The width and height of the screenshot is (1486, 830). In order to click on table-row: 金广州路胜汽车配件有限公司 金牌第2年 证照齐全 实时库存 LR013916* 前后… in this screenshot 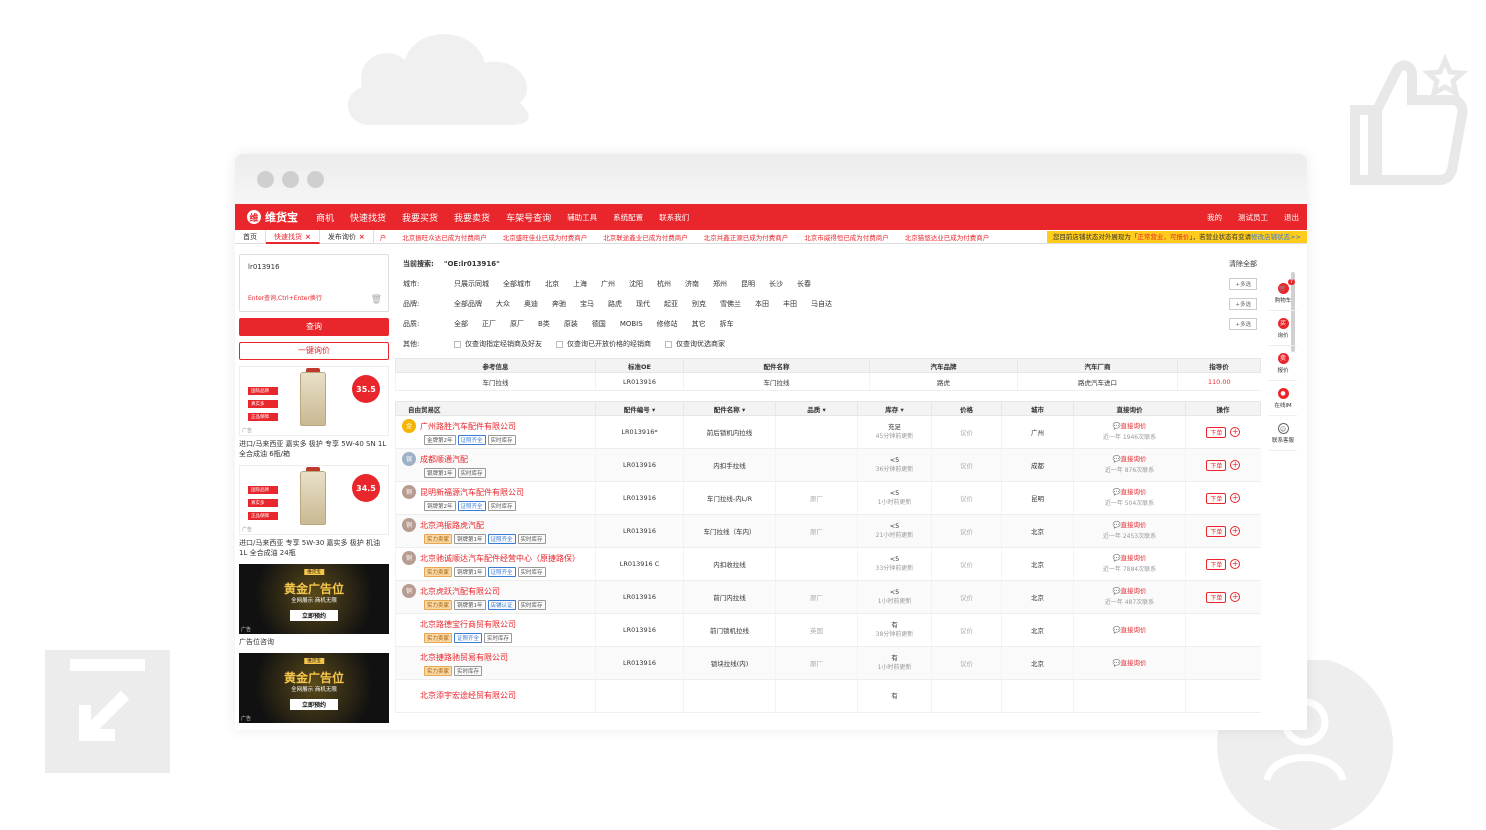, I will do `click(828, 432)`.